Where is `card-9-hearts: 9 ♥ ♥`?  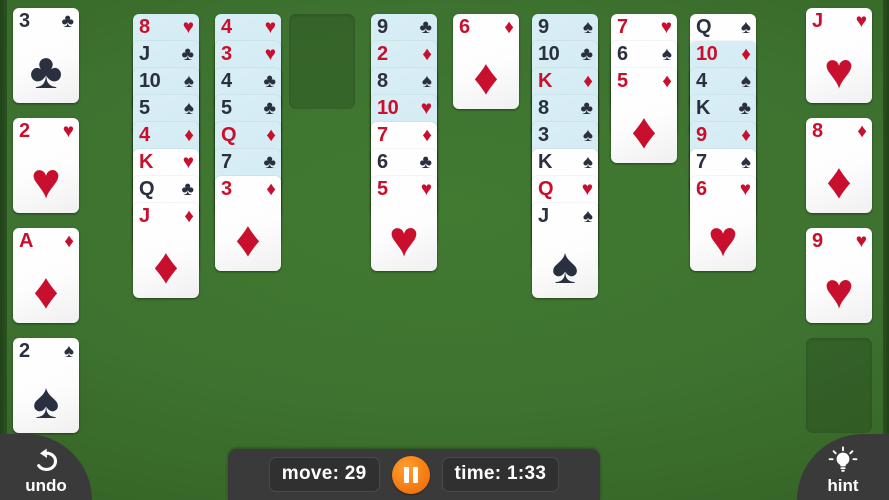 card-9-hearts: 9 ♥ ♥ is located at coordinates (839, 275).